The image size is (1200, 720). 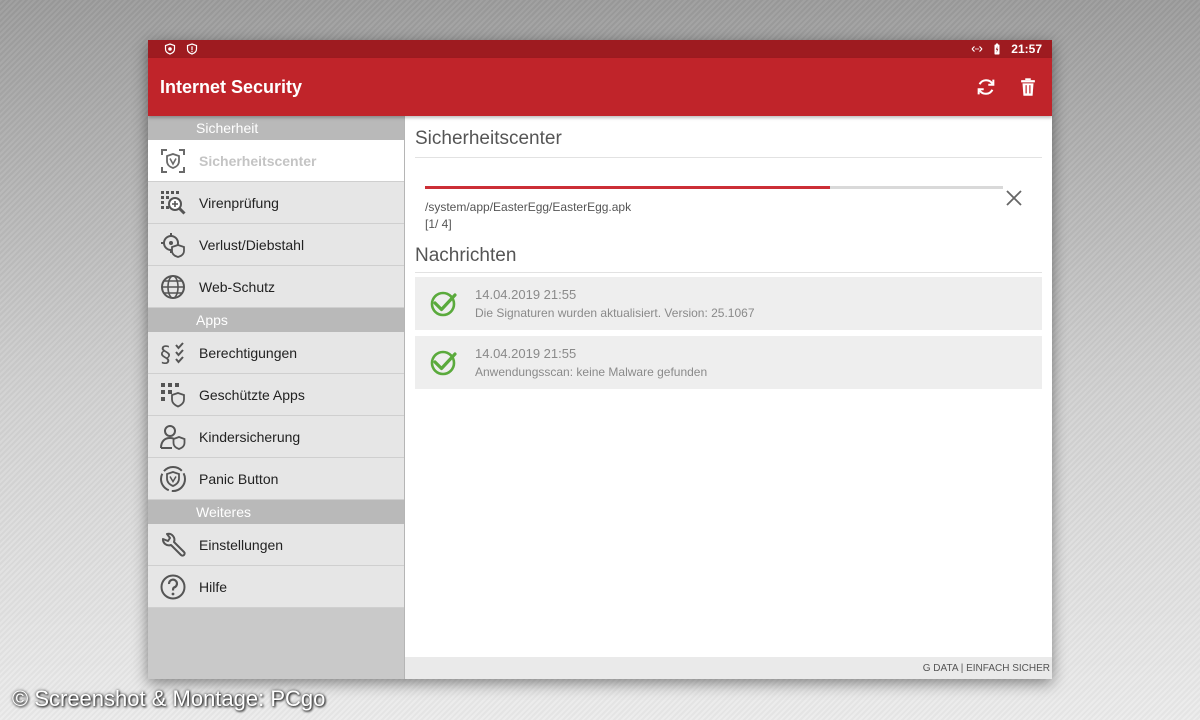 I want to click on security-center-icon, so click(x=173, y=161).